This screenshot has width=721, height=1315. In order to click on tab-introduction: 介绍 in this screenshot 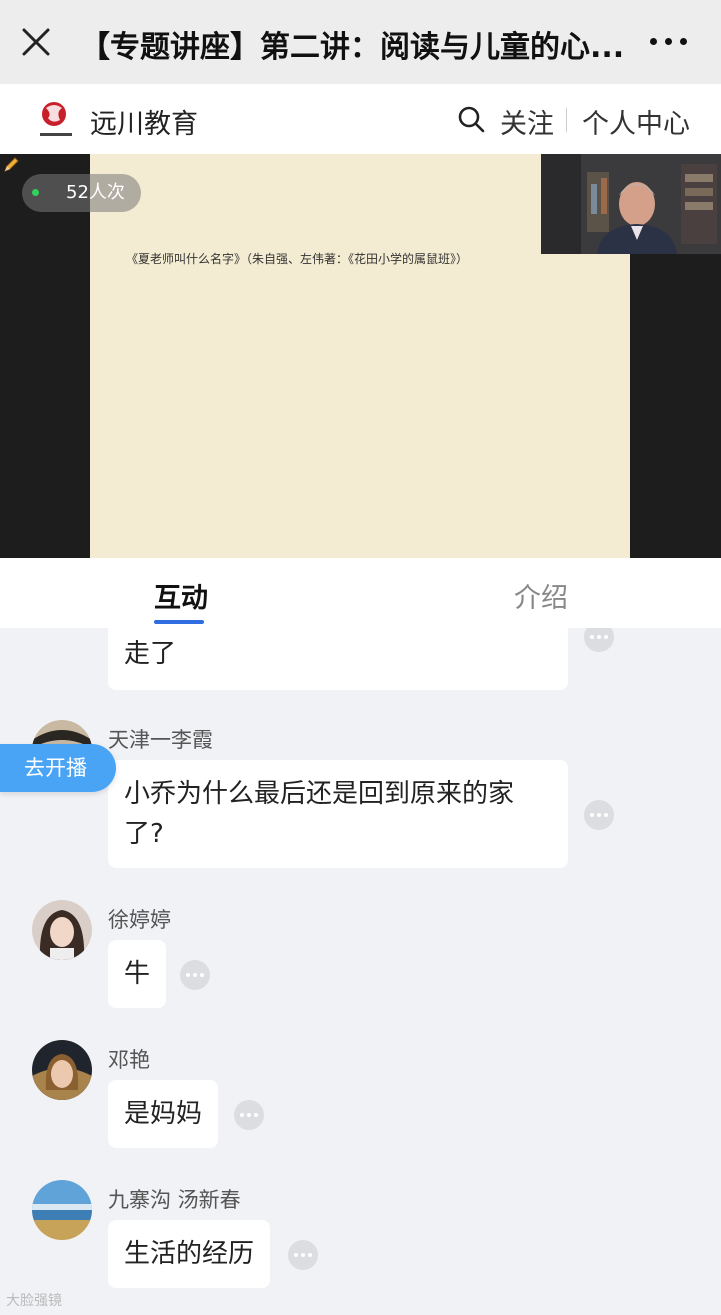, I will do `click(541, 595)`.